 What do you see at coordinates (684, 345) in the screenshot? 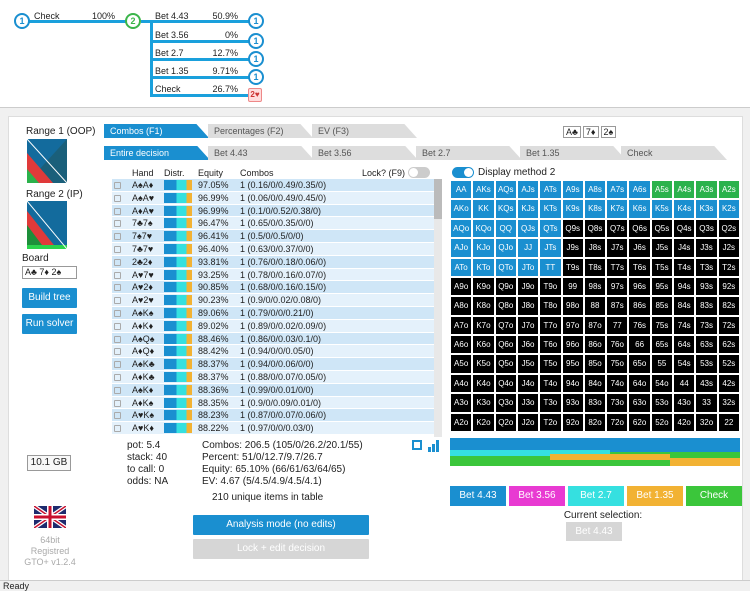
I see `hand-cell: 64s` at bounding box center [684, 345].